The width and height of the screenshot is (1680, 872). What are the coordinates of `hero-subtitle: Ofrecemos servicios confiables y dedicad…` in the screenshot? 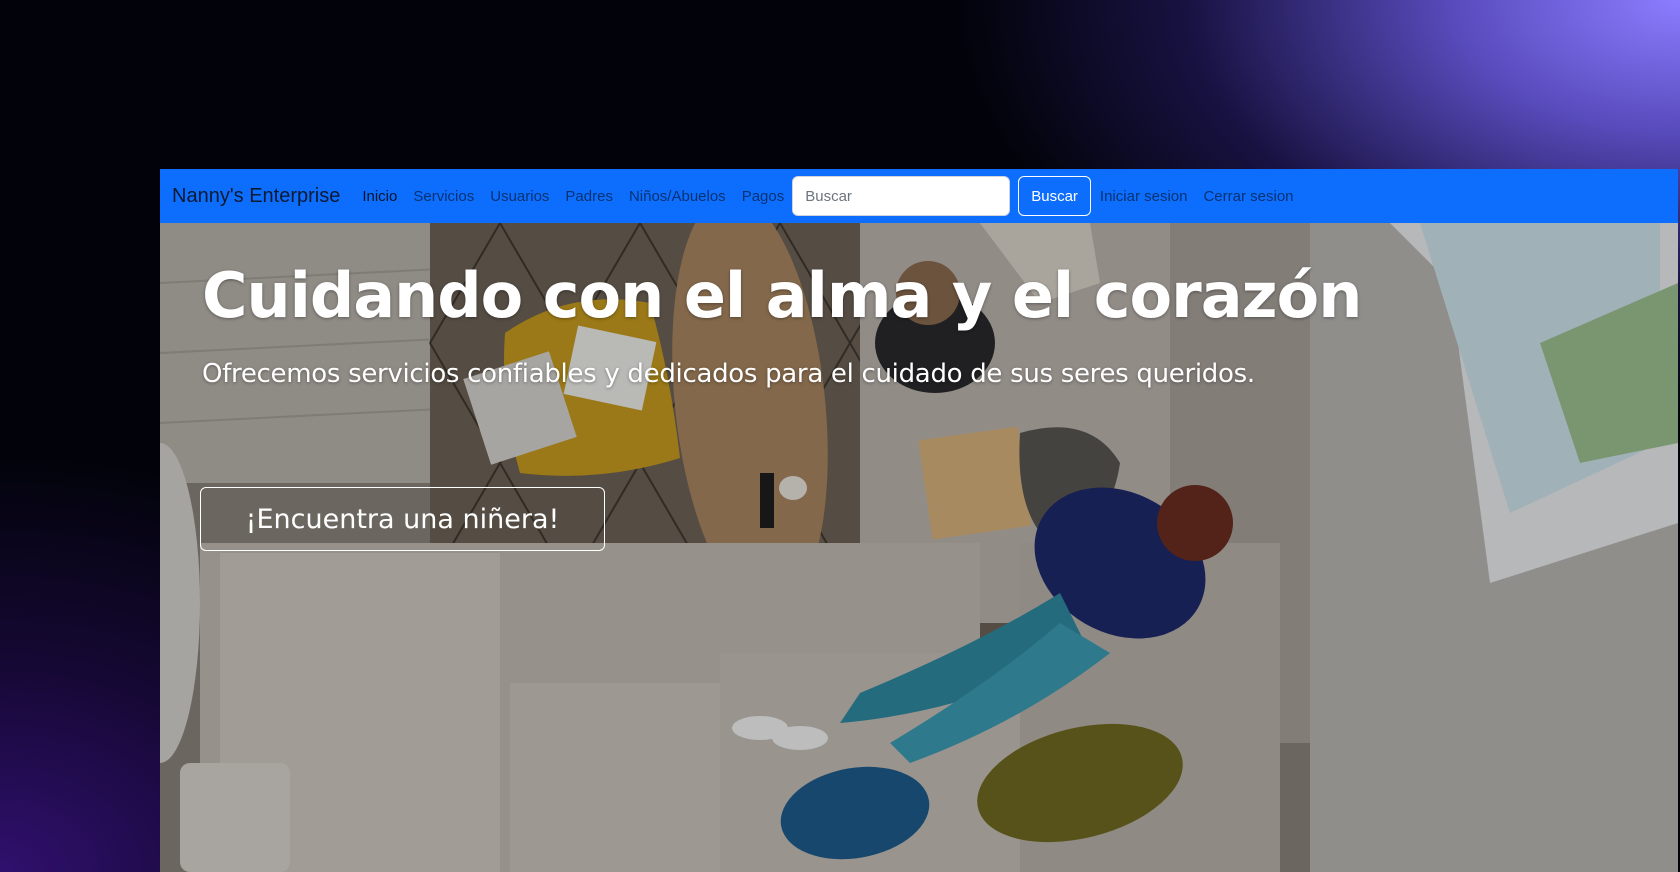 It's located at (728, 374).